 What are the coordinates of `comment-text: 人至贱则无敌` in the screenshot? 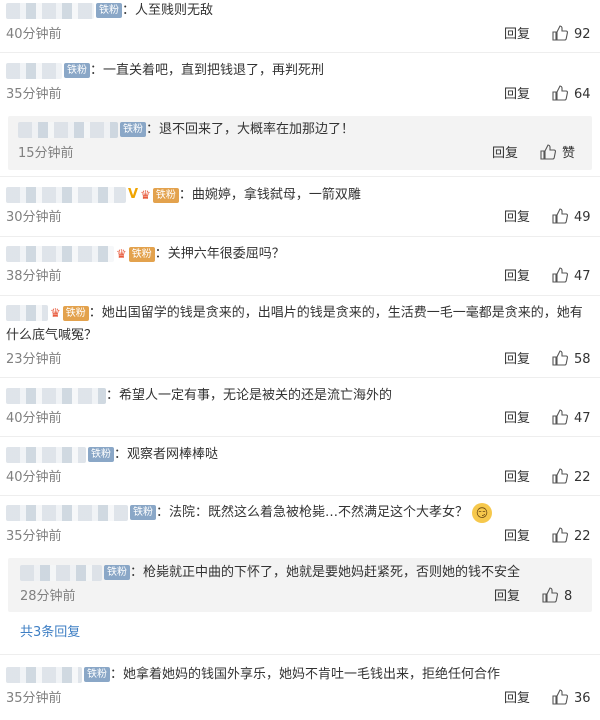 It's located at (174, 10).